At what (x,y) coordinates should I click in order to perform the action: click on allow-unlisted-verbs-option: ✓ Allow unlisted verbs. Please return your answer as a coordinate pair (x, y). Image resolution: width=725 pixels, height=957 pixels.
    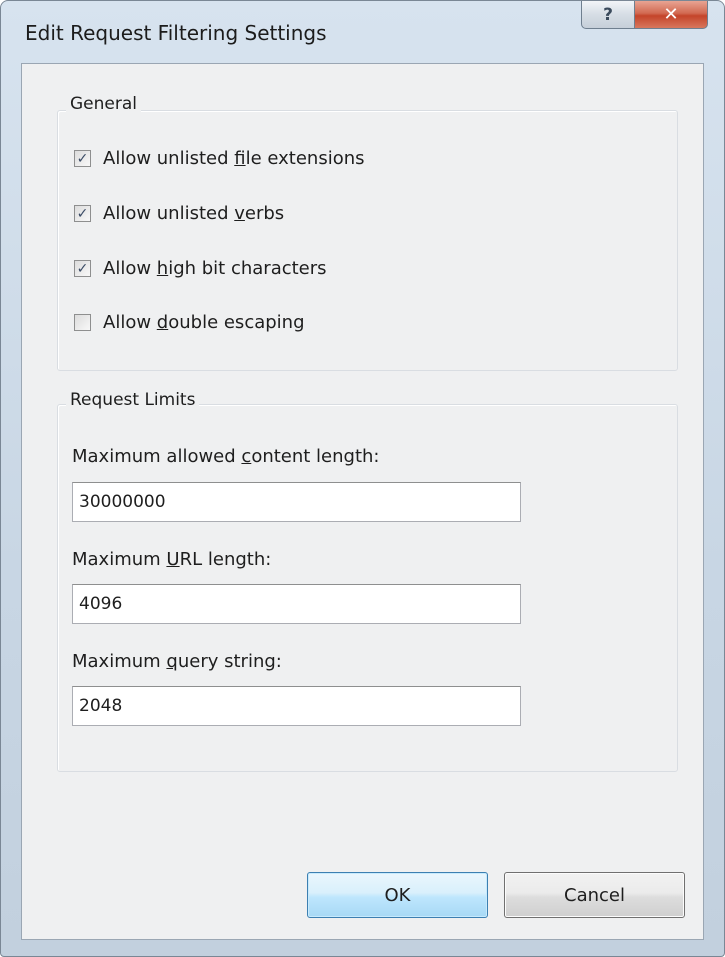
    Looking at the image, I should click on (179, 213).